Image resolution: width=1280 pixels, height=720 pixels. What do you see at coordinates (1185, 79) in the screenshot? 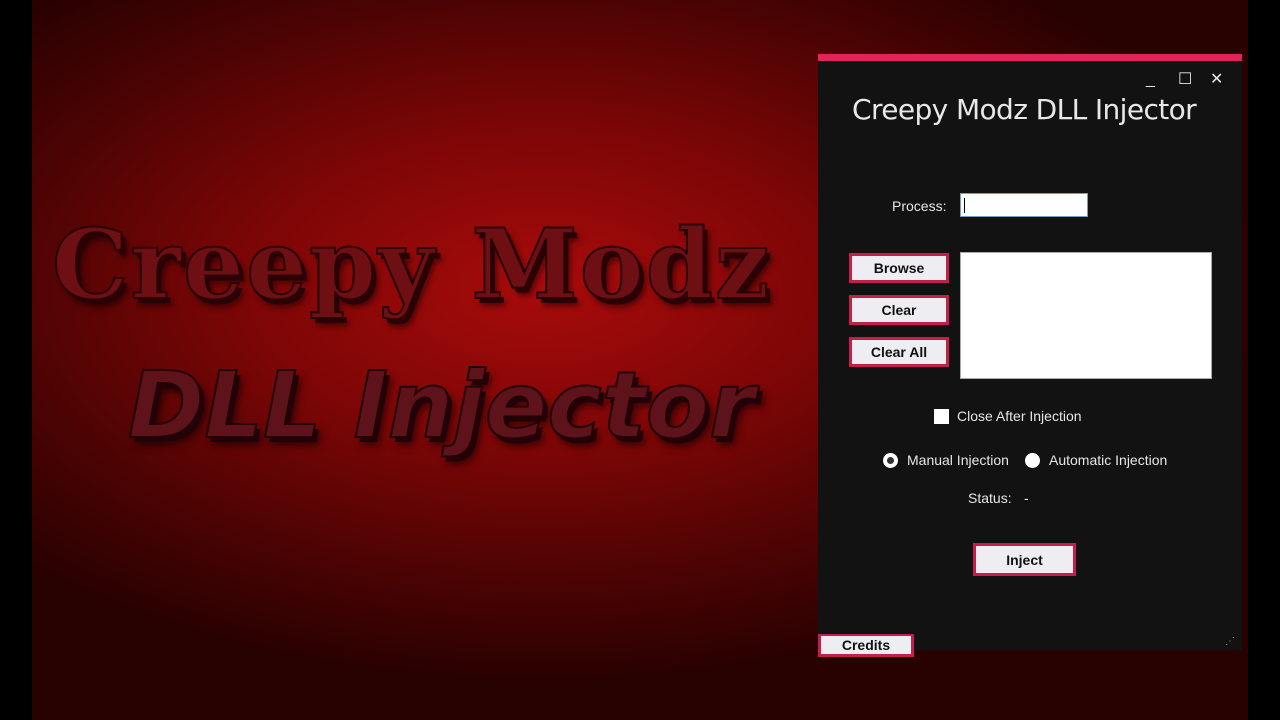
I see `maximize-button: ☐` at bounding box center [1185, 79].